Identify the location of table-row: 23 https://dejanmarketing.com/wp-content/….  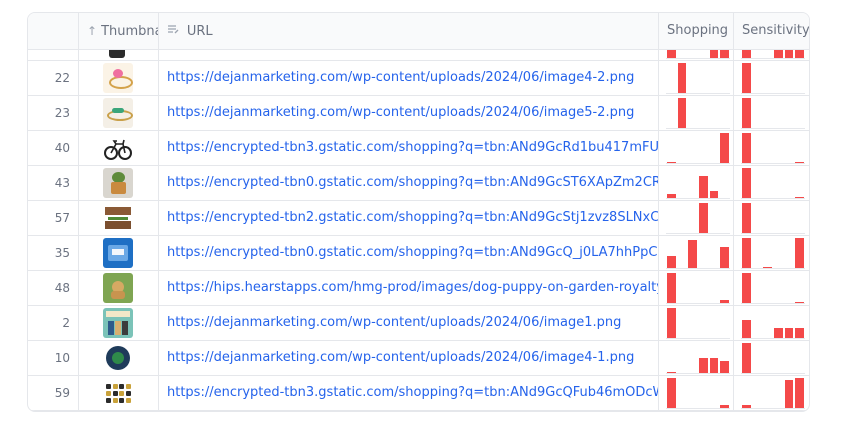
(418, 113).